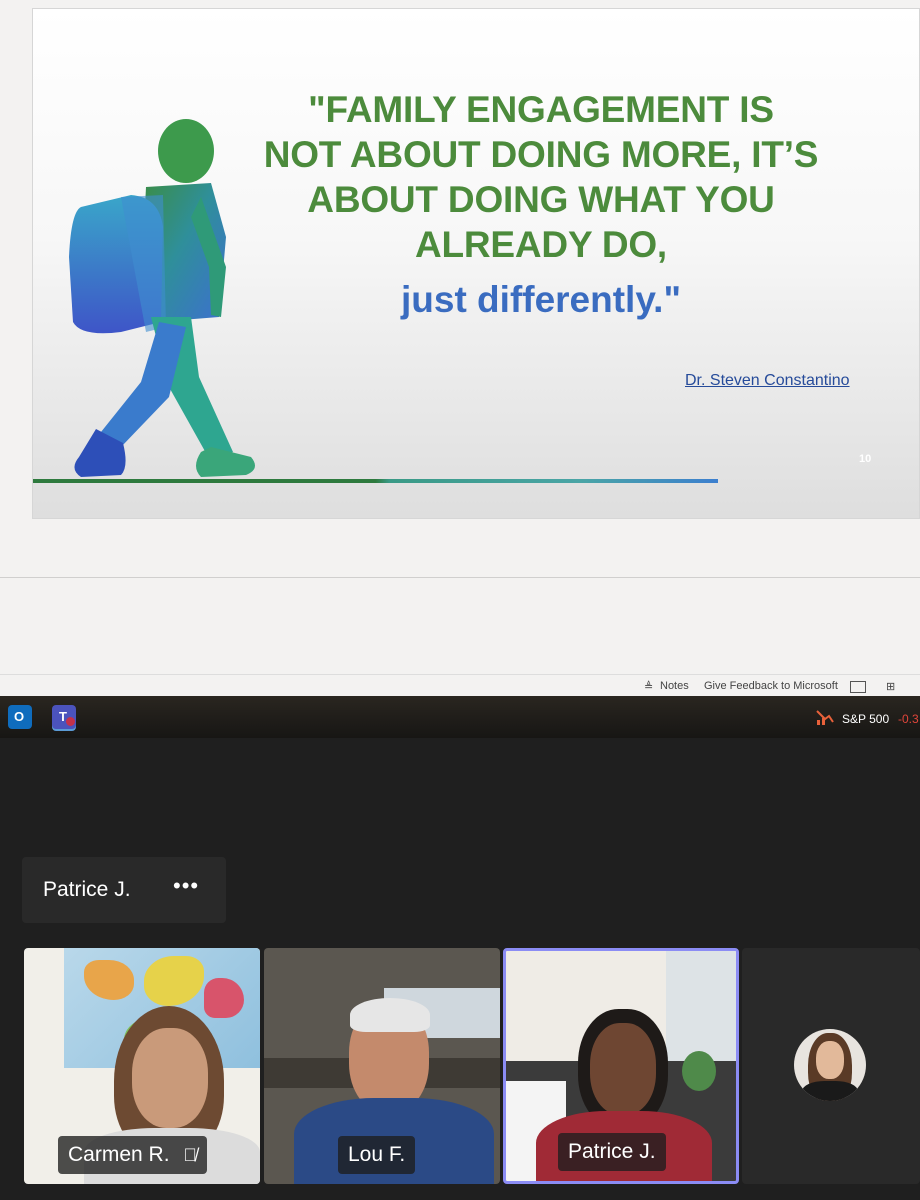 Image resolution: width=920 pixels, height=1200 pixels. Describe the element at coordinates (142, 1066) in the screenshot. I see `participant-tile: Carmen R. 🎙̸` at that location.